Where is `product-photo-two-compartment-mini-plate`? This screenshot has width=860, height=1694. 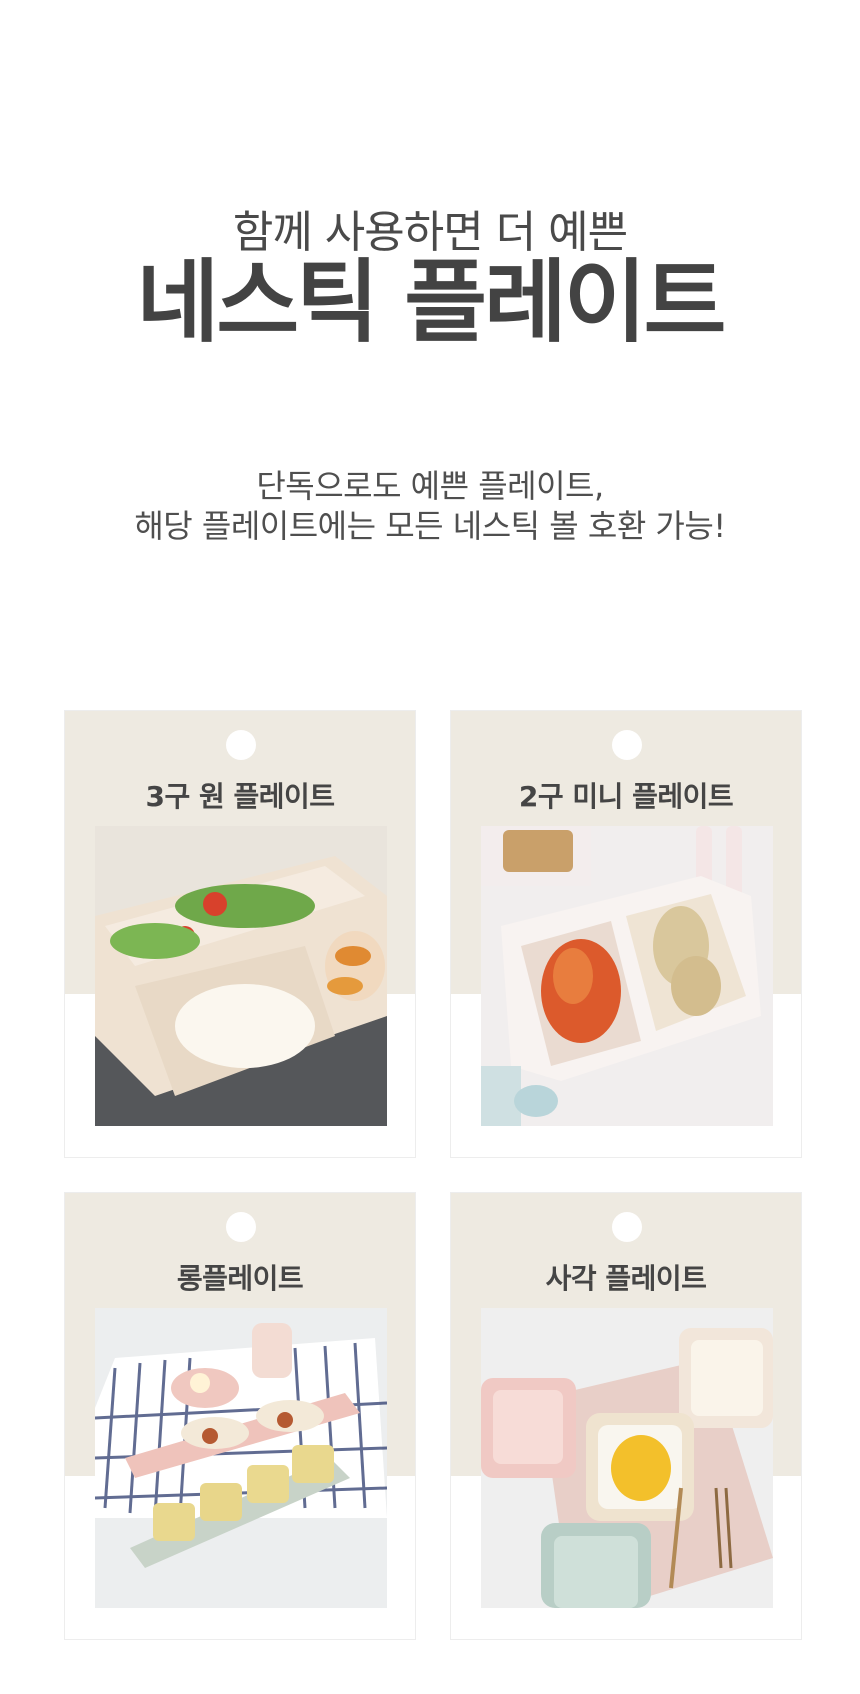 product-photo-two-compartment-mini-plate is located at coordinates (627, 976).